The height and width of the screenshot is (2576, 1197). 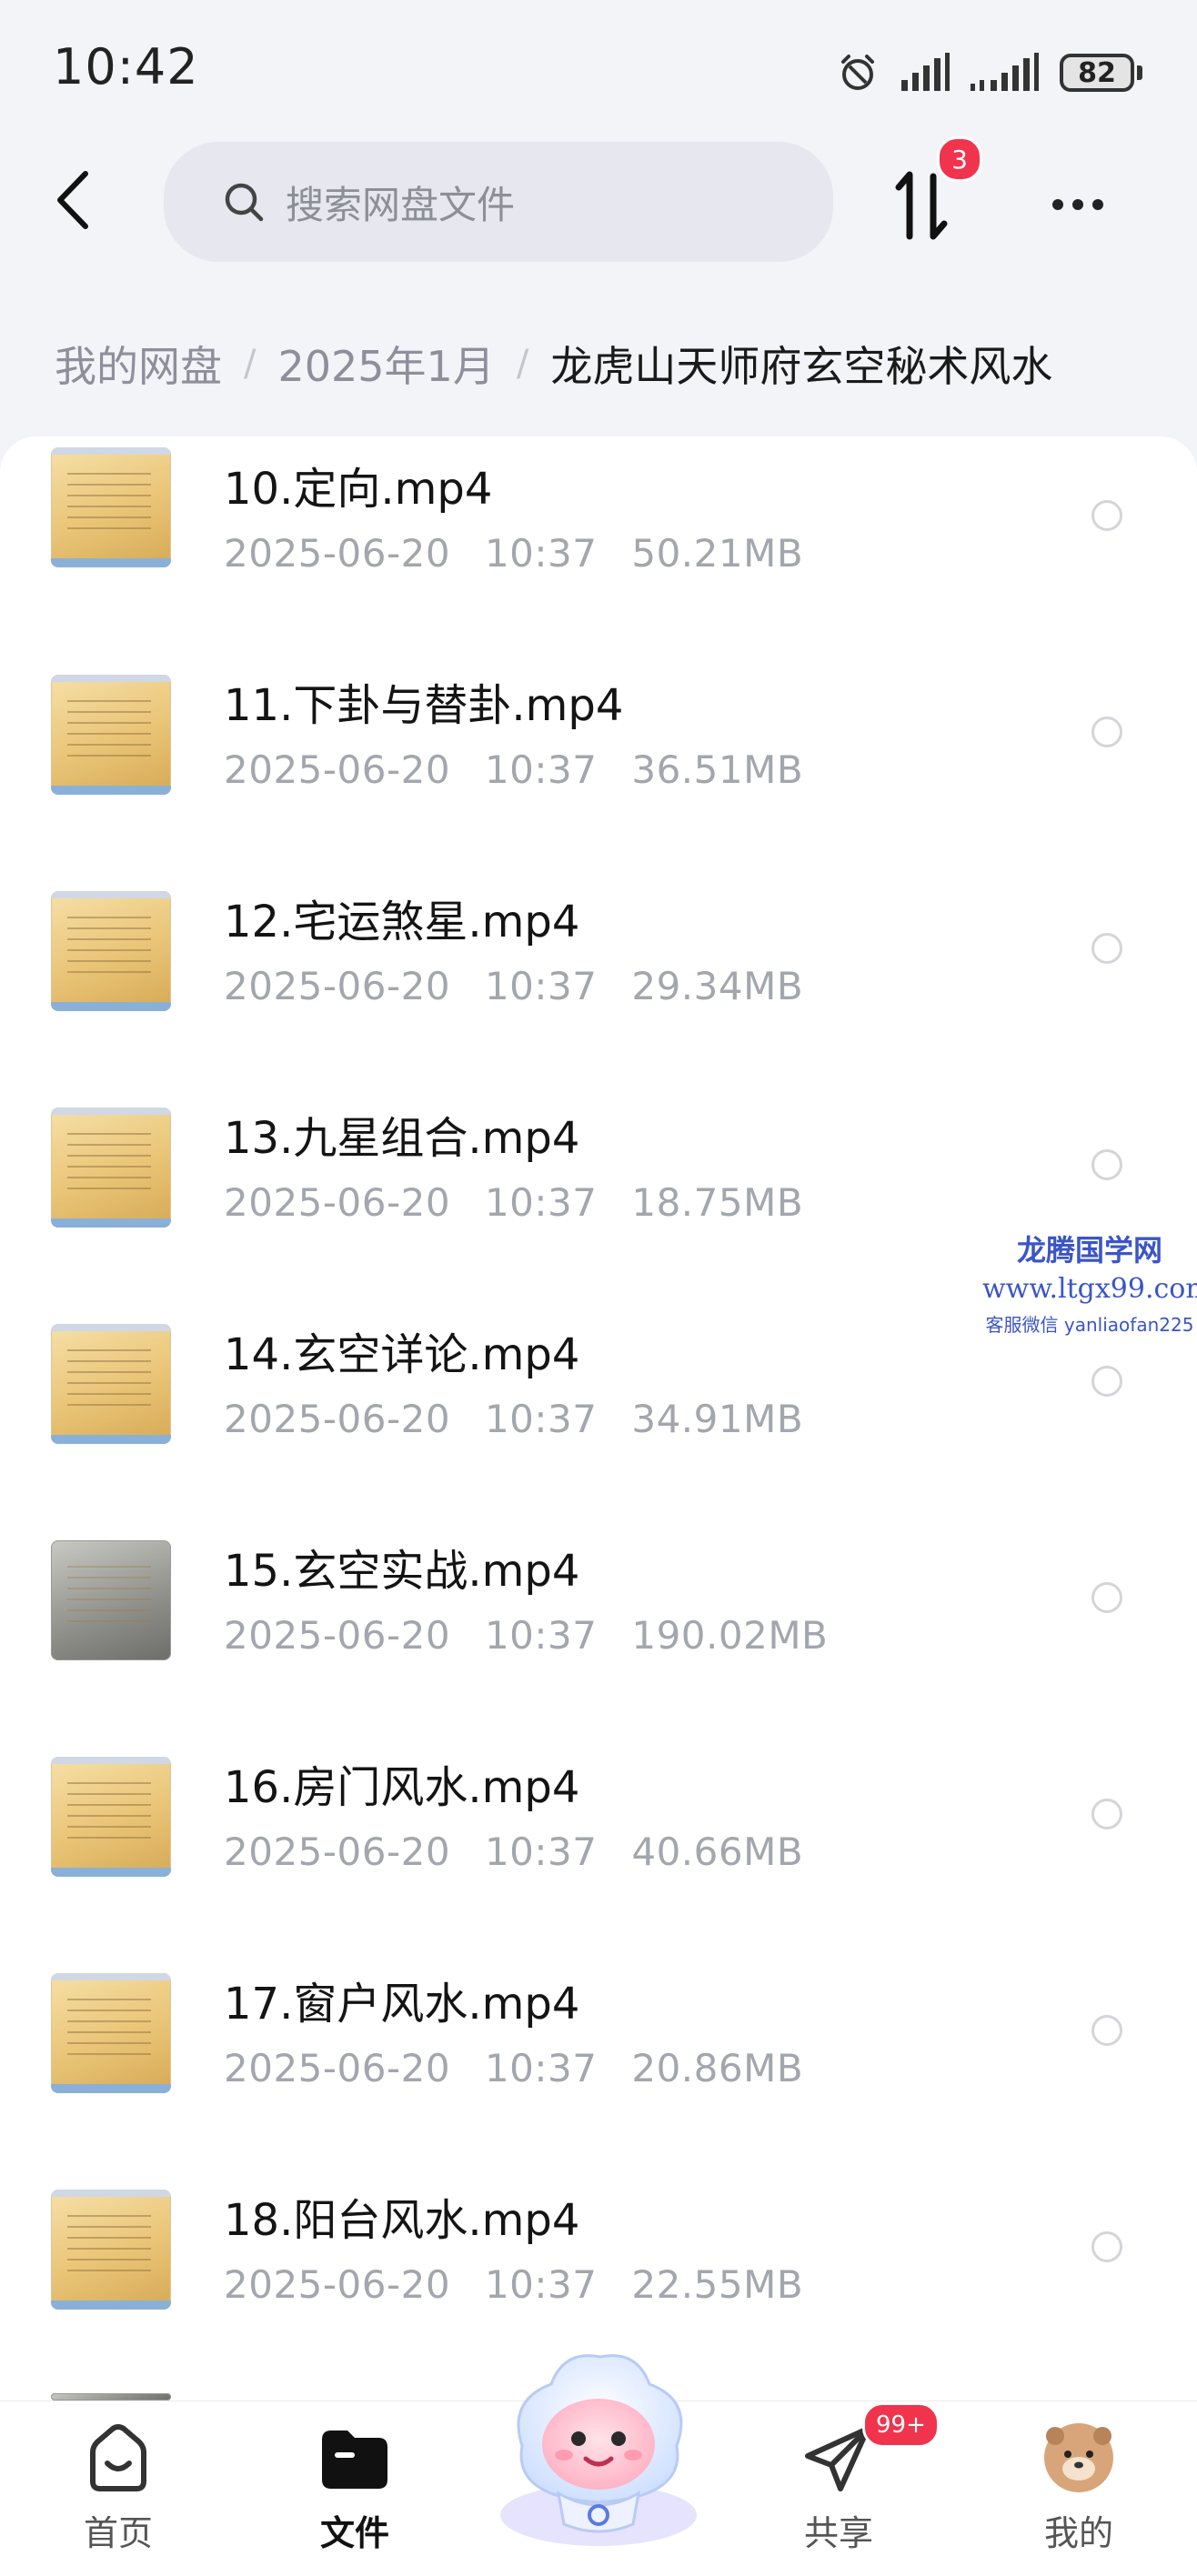 I want to click on tab-label: 共享, so click(x=838, y=2533).